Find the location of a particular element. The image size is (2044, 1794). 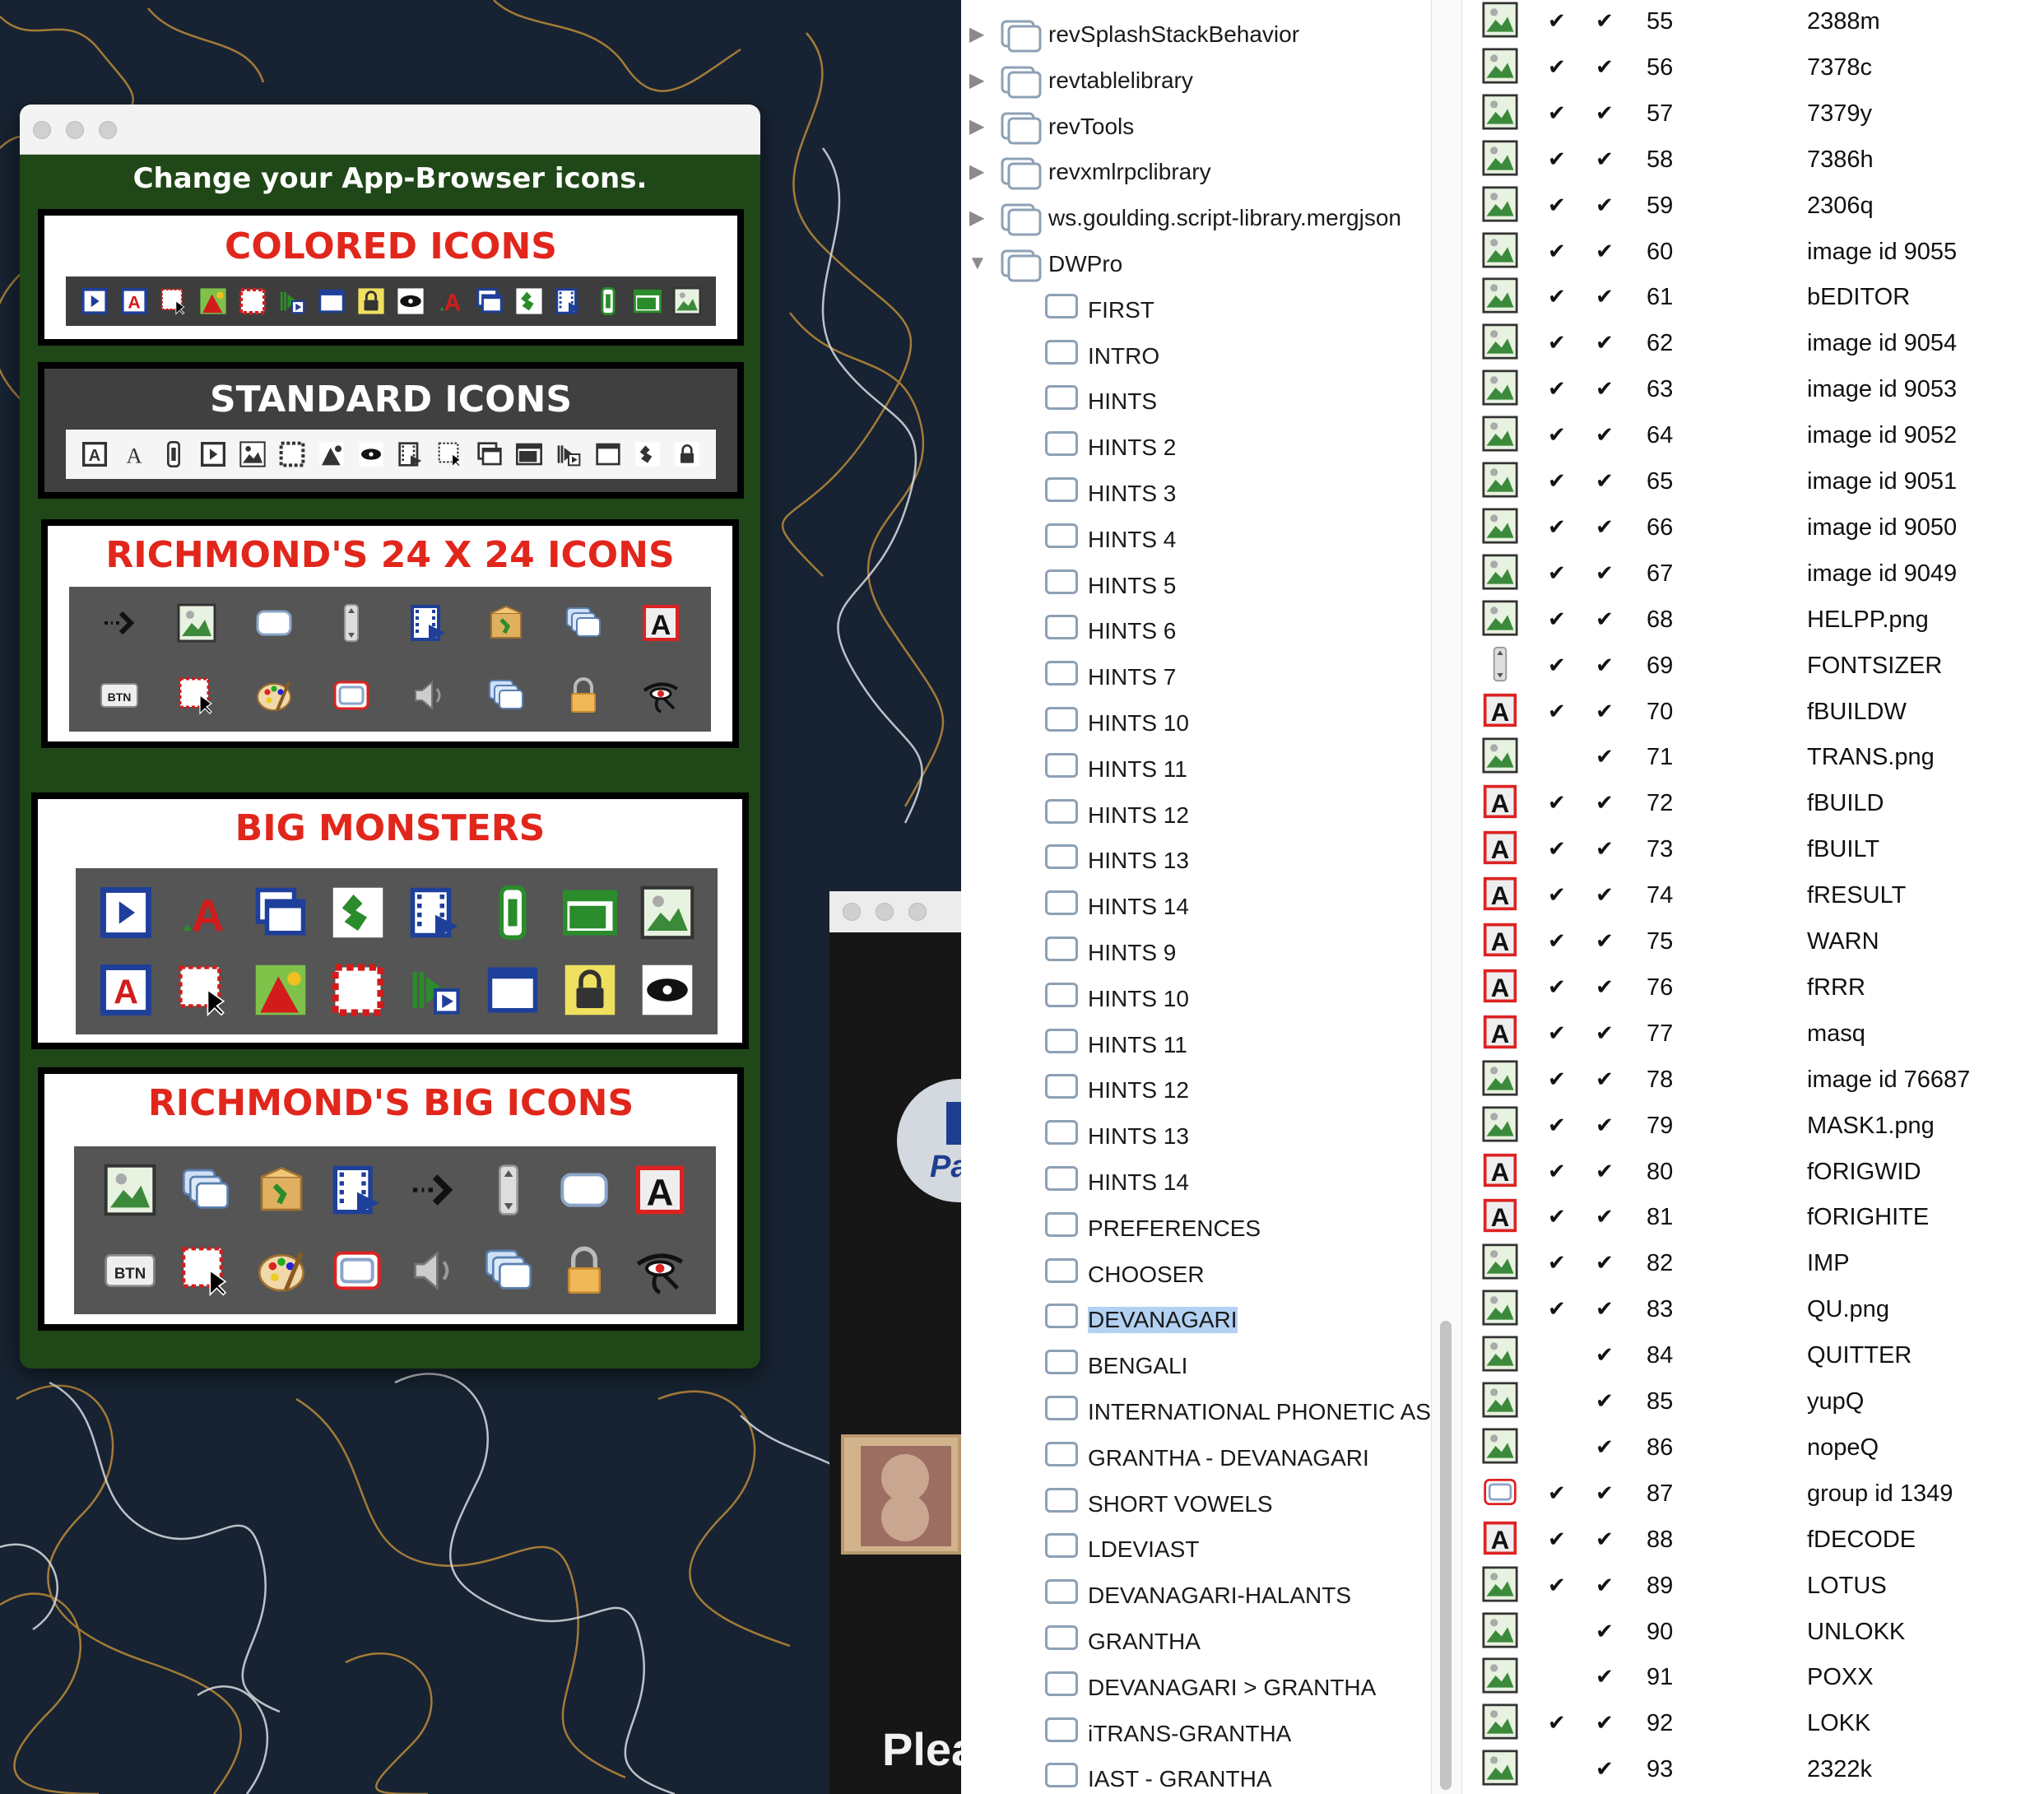

disclosure-triangle-expanded-icon: ▼ is located at coordinates (977, 263).